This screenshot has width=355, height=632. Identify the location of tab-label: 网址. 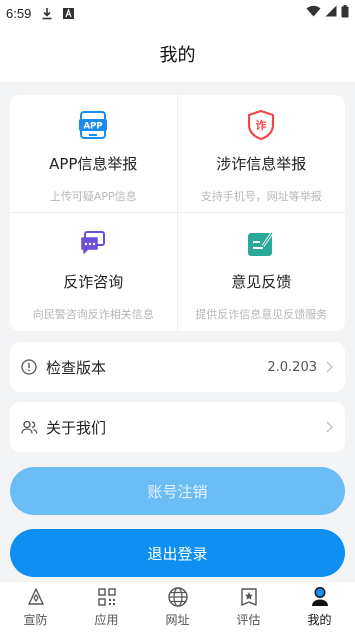
(177, 620).